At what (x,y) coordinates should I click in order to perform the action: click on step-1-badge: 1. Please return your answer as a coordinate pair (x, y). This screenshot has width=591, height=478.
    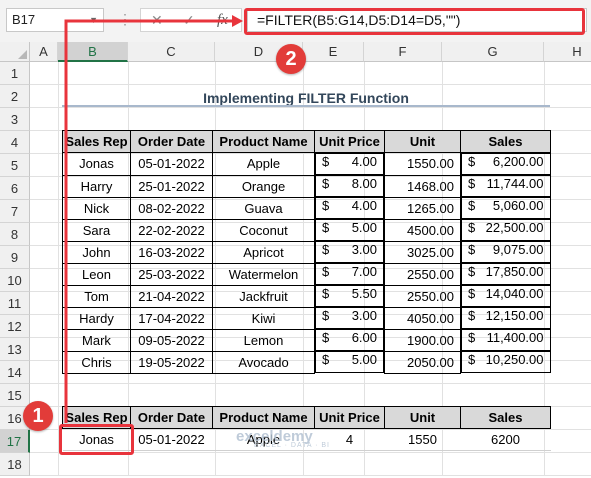
    Looking at the image, I should click on (38, 416).